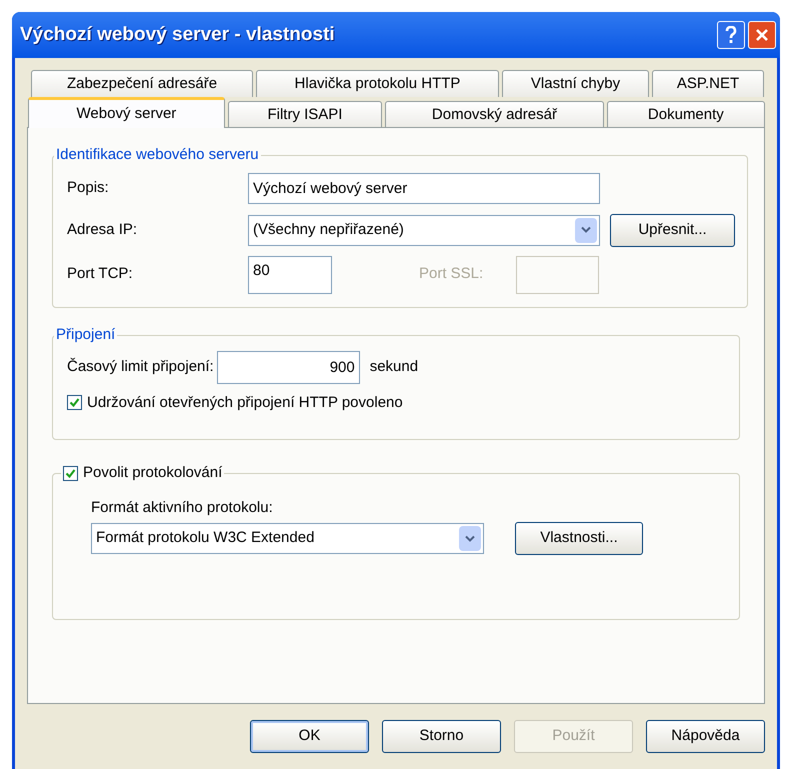  I want to click on field-label: Adresa IP:, so click(102, 230).